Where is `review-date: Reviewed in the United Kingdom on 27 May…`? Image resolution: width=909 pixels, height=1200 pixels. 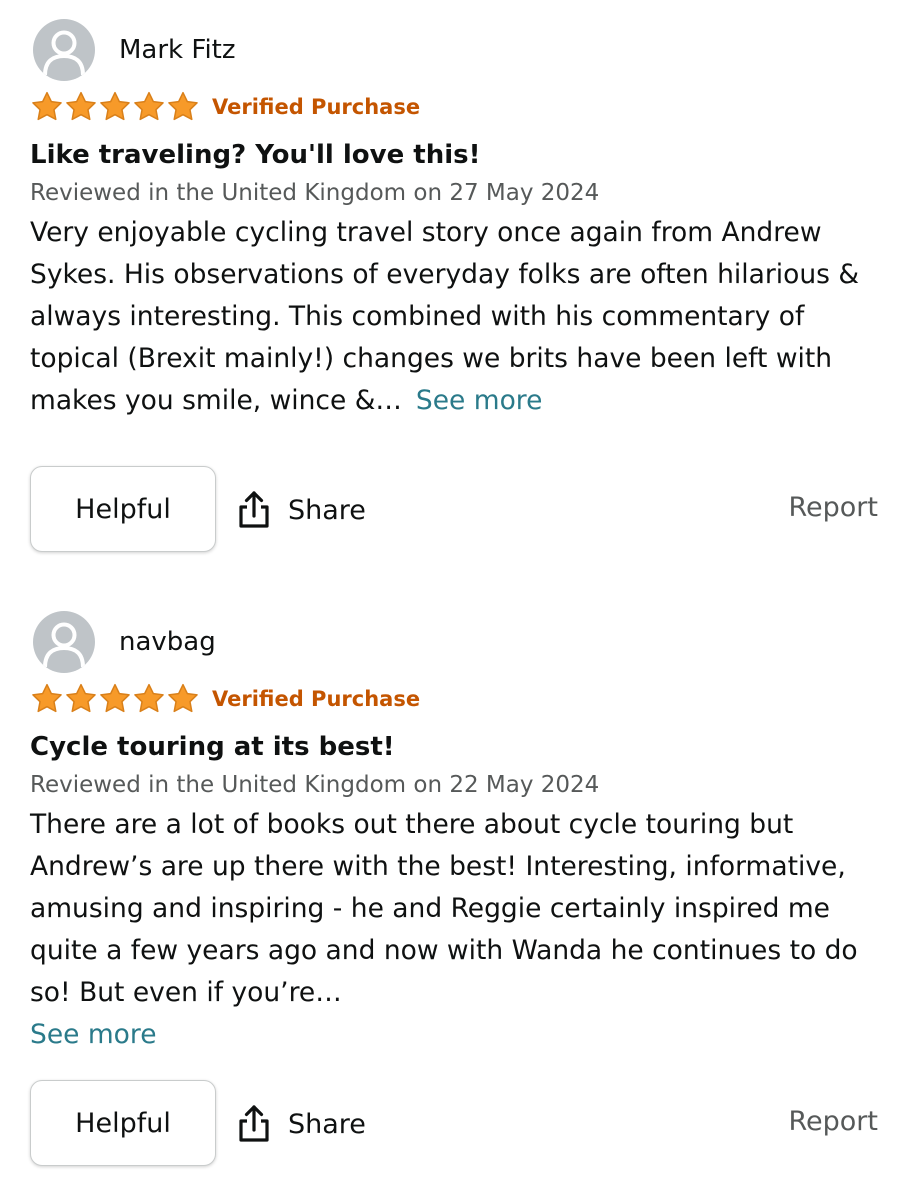
review-date: Reviewed in the United Kingdom on 27 May… is located at coordinates (315, 193).